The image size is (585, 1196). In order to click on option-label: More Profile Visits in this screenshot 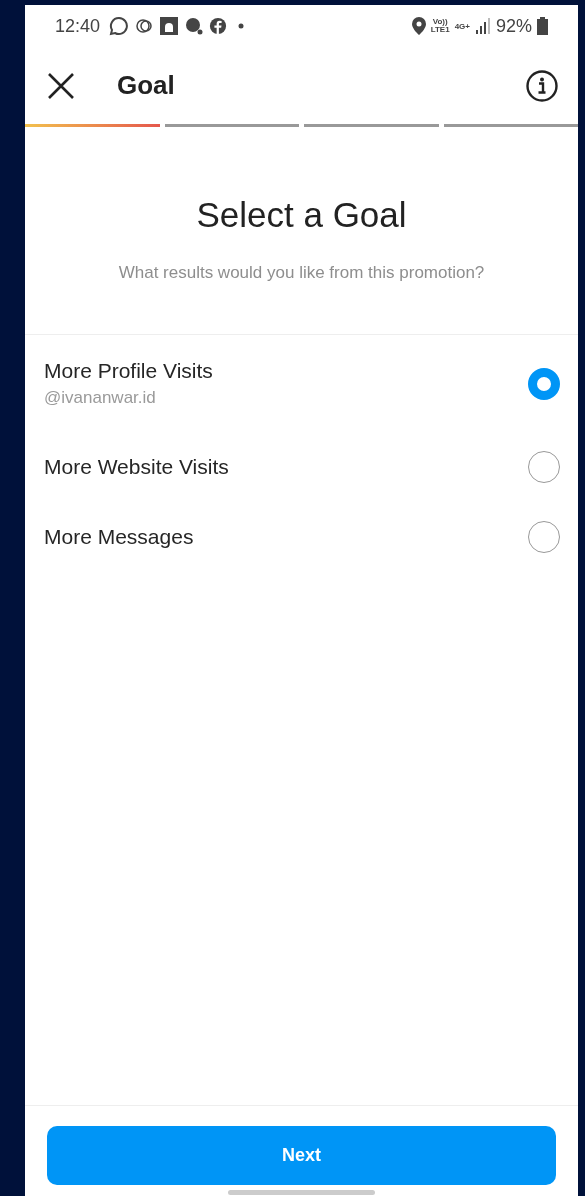, I will do `click(129, 371)`.